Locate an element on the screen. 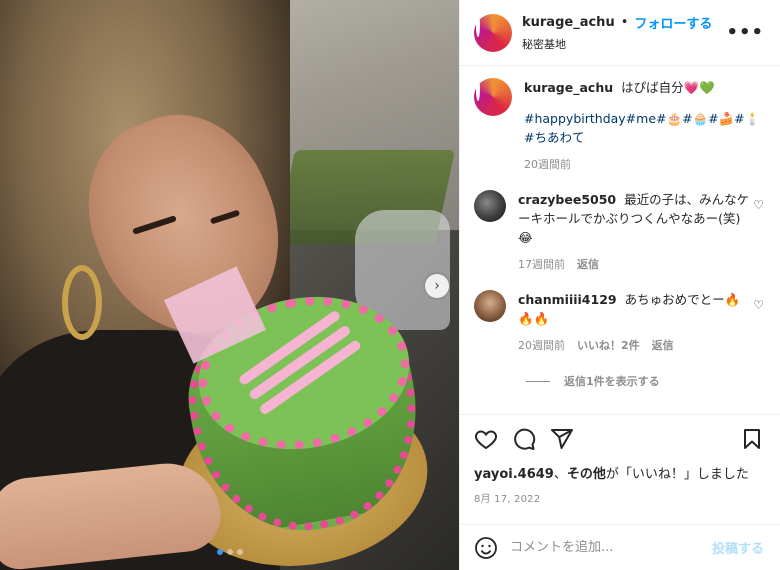  view-replies-button: 返信1件を表示する is located at coordinates (645, 381).